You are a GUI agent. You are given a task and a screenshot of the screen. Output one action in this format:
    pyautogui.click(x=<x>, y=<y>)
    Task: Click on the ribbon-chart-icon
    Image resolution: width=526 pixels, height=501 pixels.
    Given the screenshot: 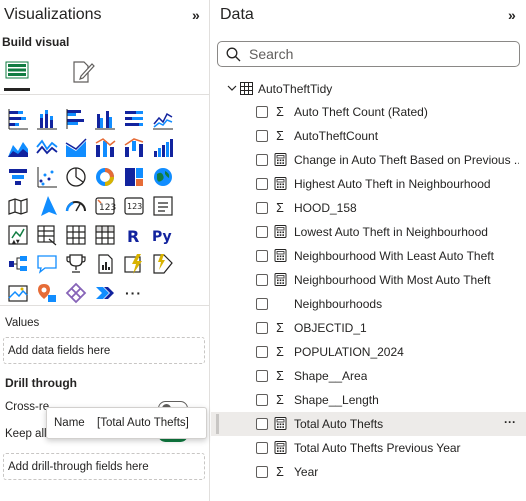 What is the action you would take?
    pyautogui.click(x=104, y=148)
    